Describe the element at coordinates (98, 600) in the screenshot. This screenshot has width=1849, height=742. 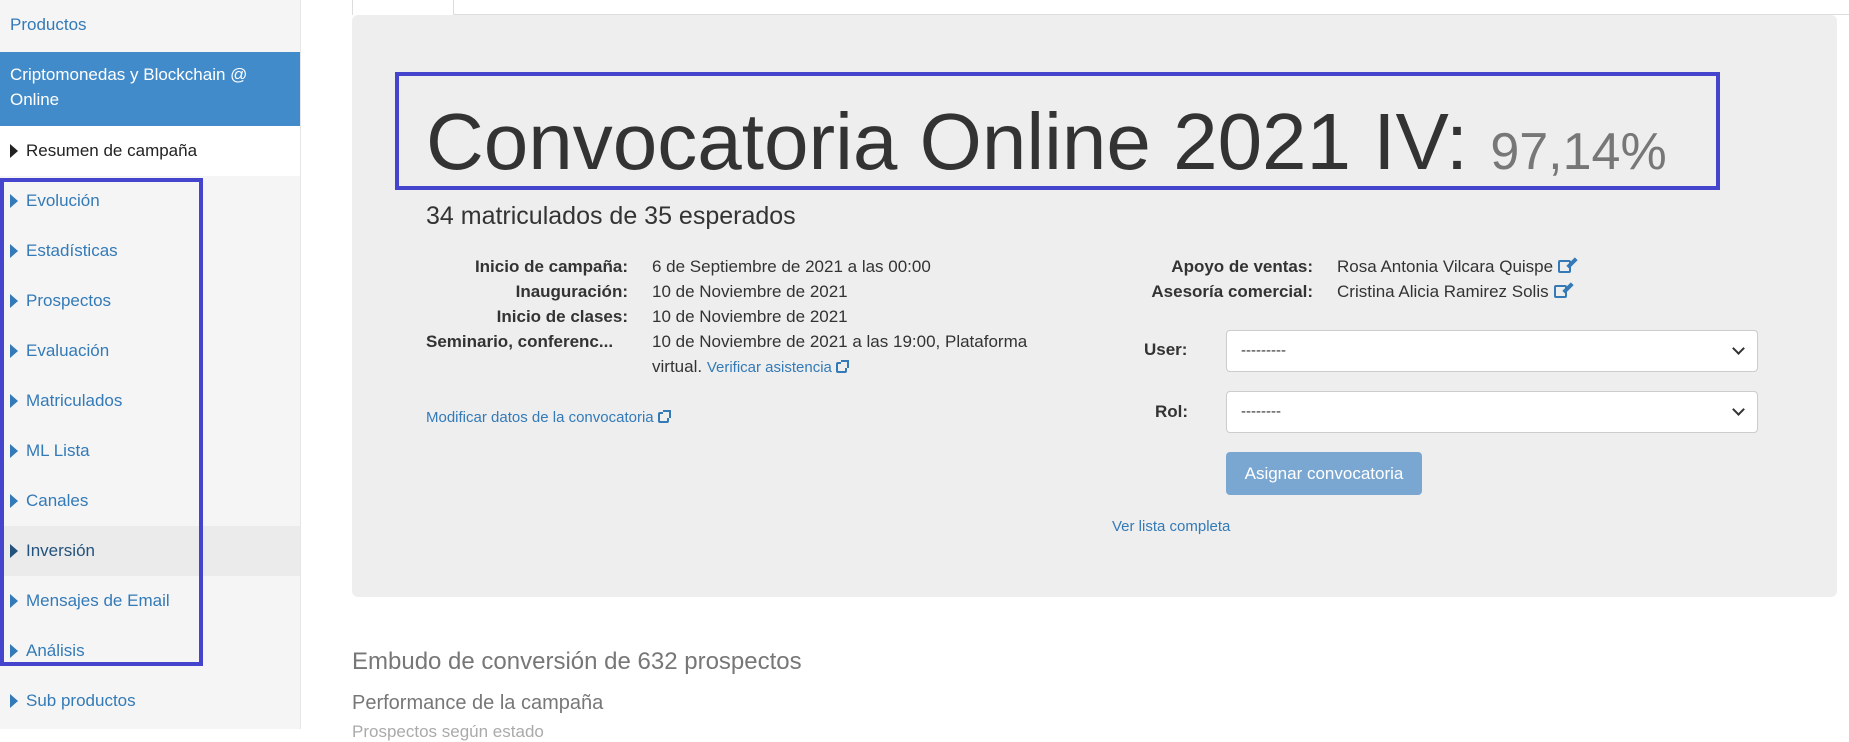
I see `sidebar-item-label: Mensajes de Email` at that location.